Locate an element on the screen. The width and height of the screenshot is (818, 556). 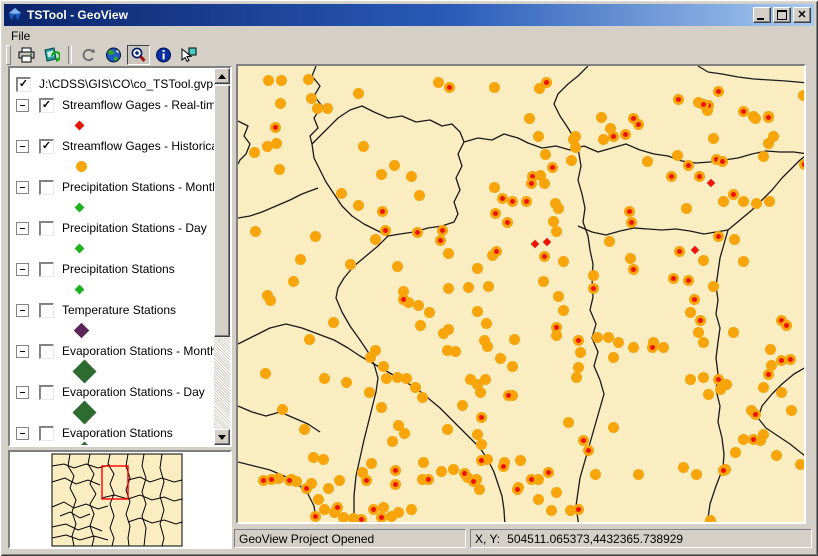
info-mode-button is located at coordinates (163, 55).